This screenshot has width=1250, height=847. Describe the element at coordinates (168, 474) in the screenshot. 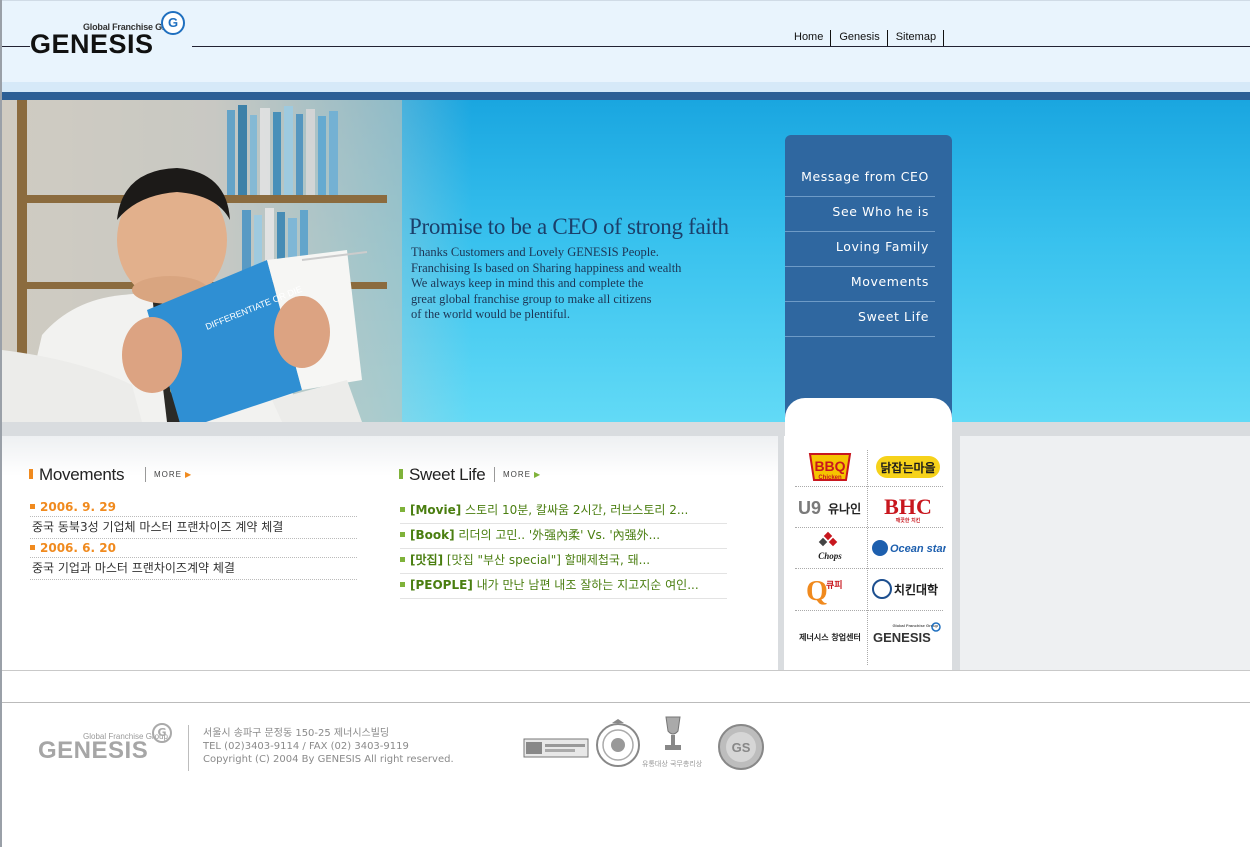

I see `movements-more-link: MORE ▶` at that location.